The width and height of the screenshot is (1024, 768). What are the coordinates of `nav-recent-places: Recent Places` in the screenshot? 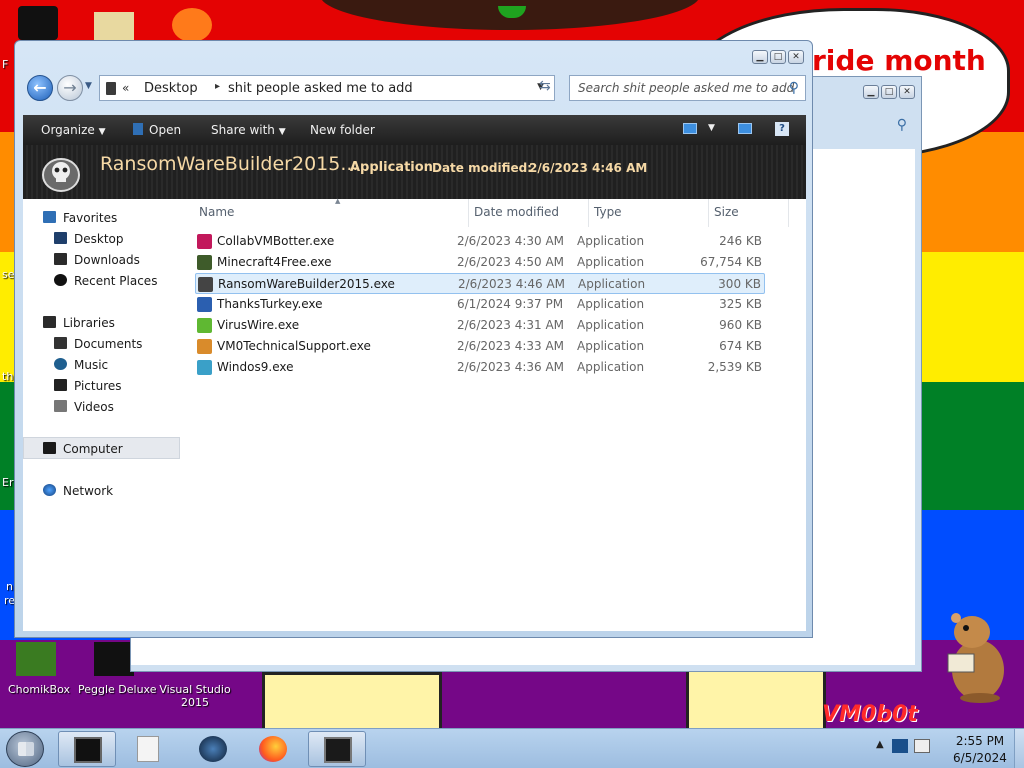 It's located at (105, 281).